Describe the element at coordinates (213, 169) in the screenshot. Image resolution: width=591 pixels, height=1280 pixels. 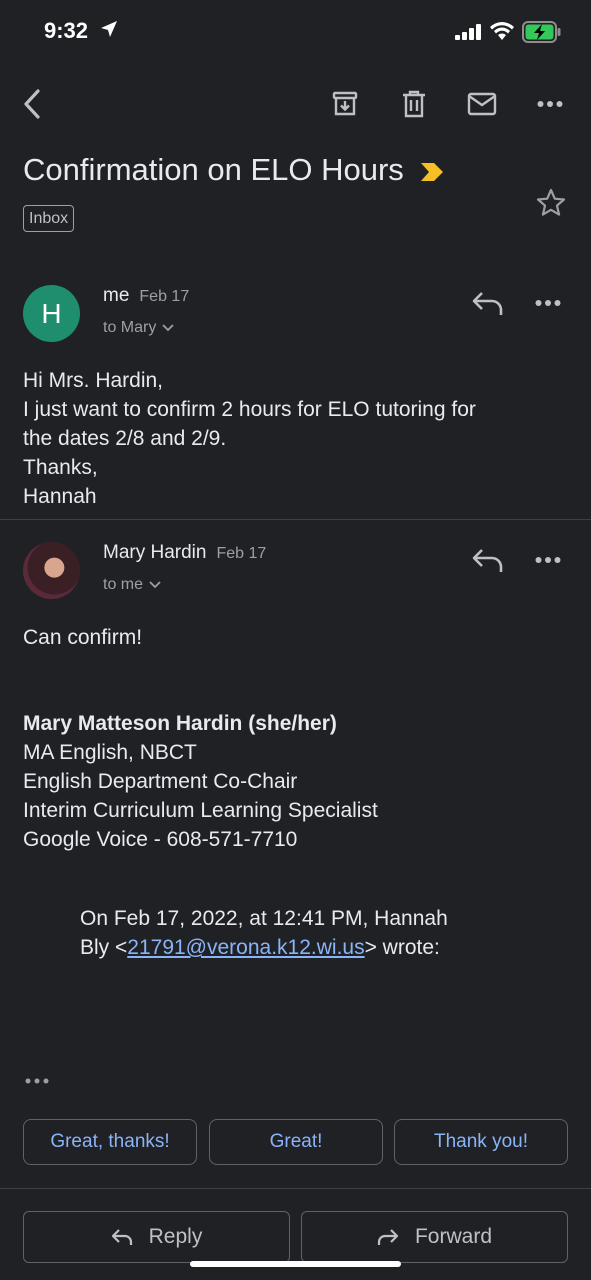
I see `subject-text: Confirmation on ELO Hours` at that location.